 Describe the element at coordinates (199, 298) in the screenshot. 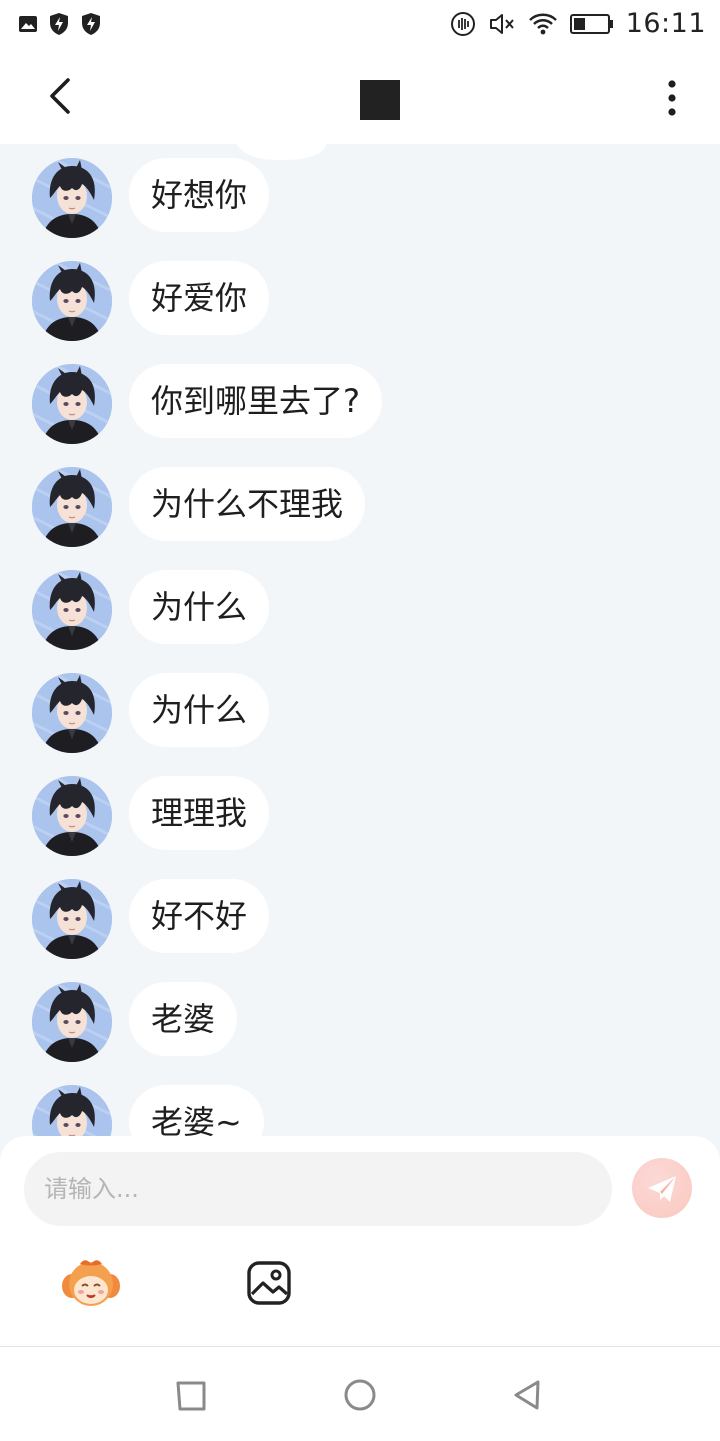

I see `message-bubble: 好爱你` at that location.